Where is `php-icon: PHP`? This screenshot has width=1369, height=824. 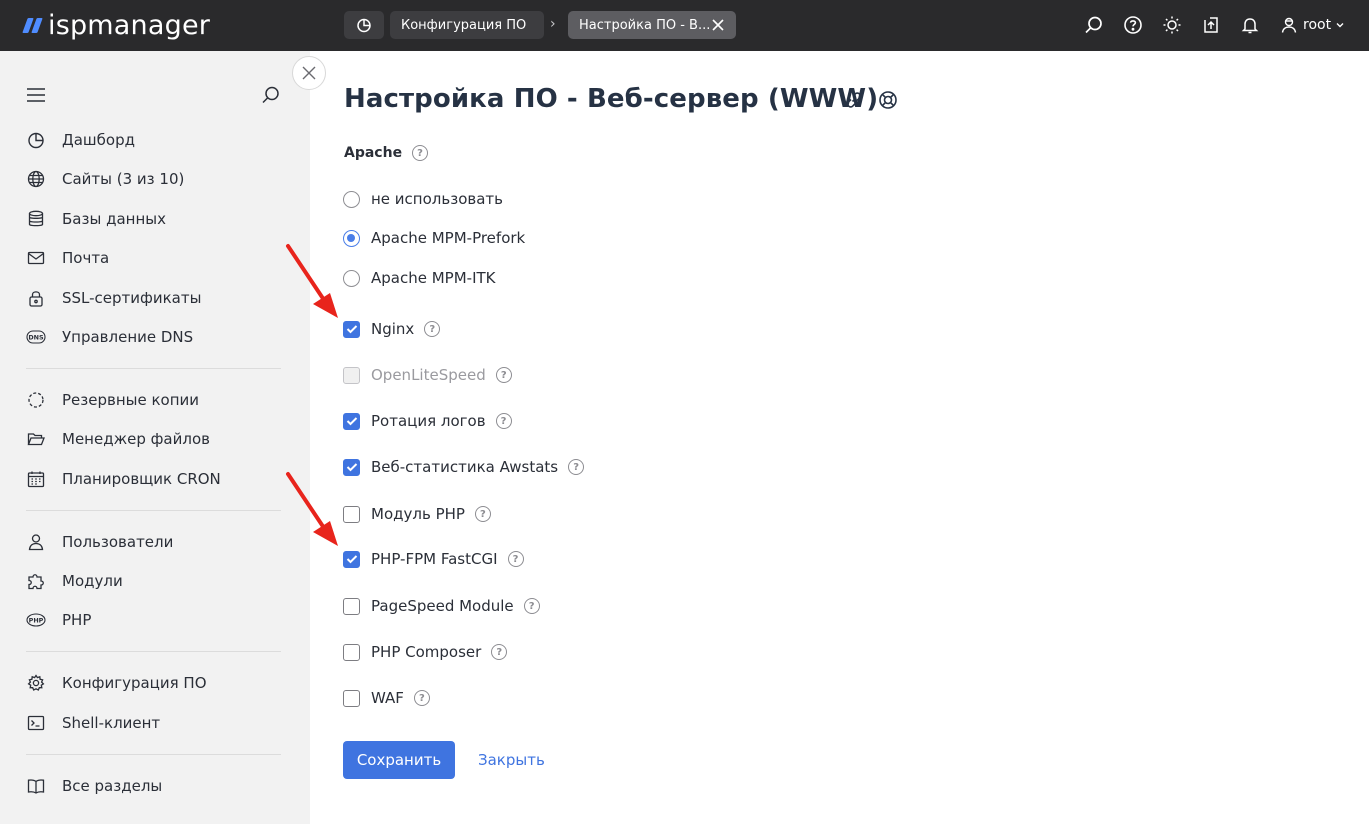
php-icon: PHP is located at coordinates (36, 620).